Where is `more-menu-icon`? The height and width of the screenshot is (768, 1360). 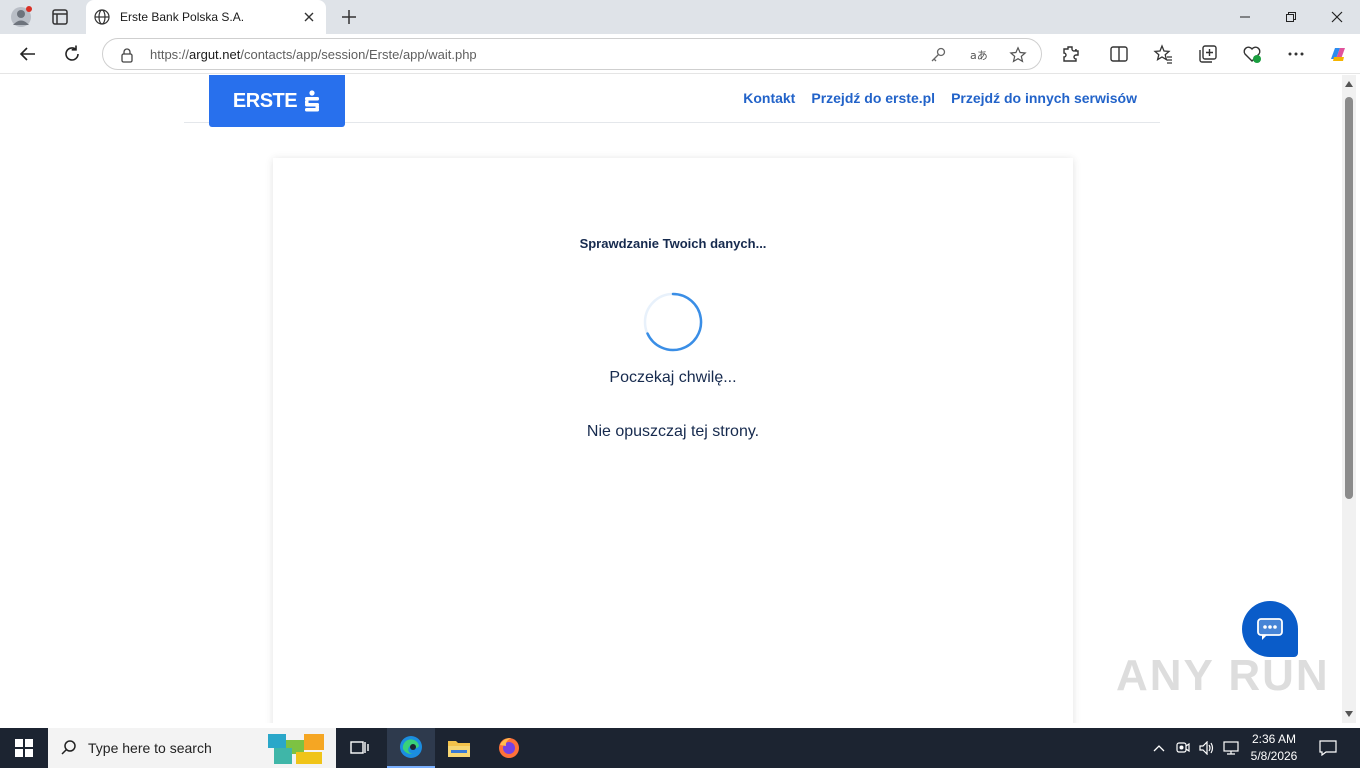 more-menu-icon is located at coordinates (1296, 54).